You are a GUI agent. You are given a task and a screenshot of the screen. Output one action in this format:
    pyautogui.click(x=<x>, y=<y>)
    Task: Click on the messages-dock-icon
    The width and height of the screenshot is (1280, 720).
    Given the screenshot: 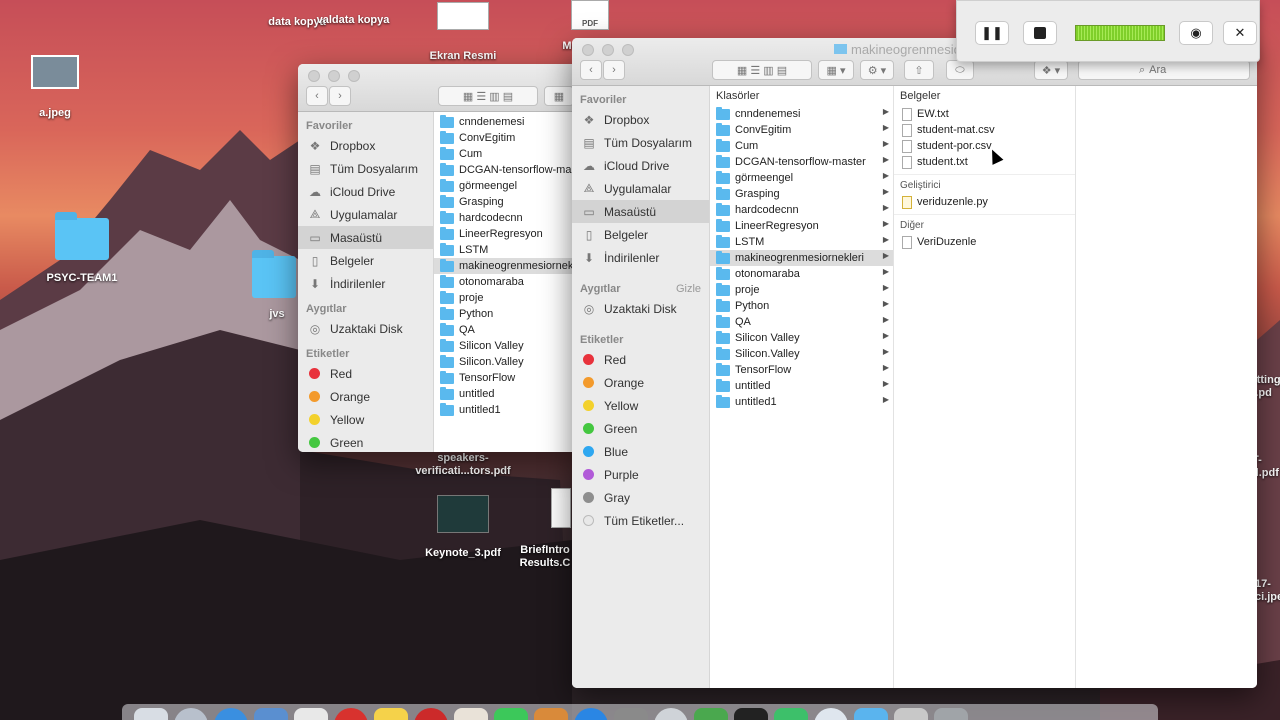 What is the action you would take?
    pyautogui.click(x=511, y=714)
    